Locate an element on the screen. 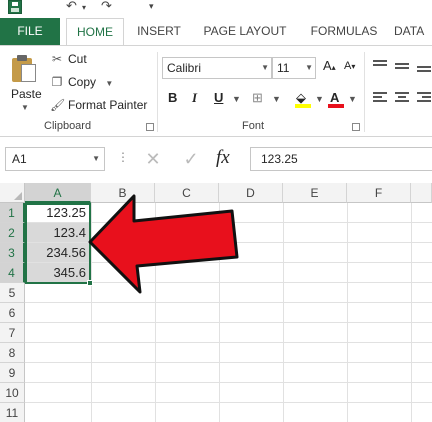 This screenshot has width=432, height=422. annotation-arrow-layer is located at coordinates (163, 244).